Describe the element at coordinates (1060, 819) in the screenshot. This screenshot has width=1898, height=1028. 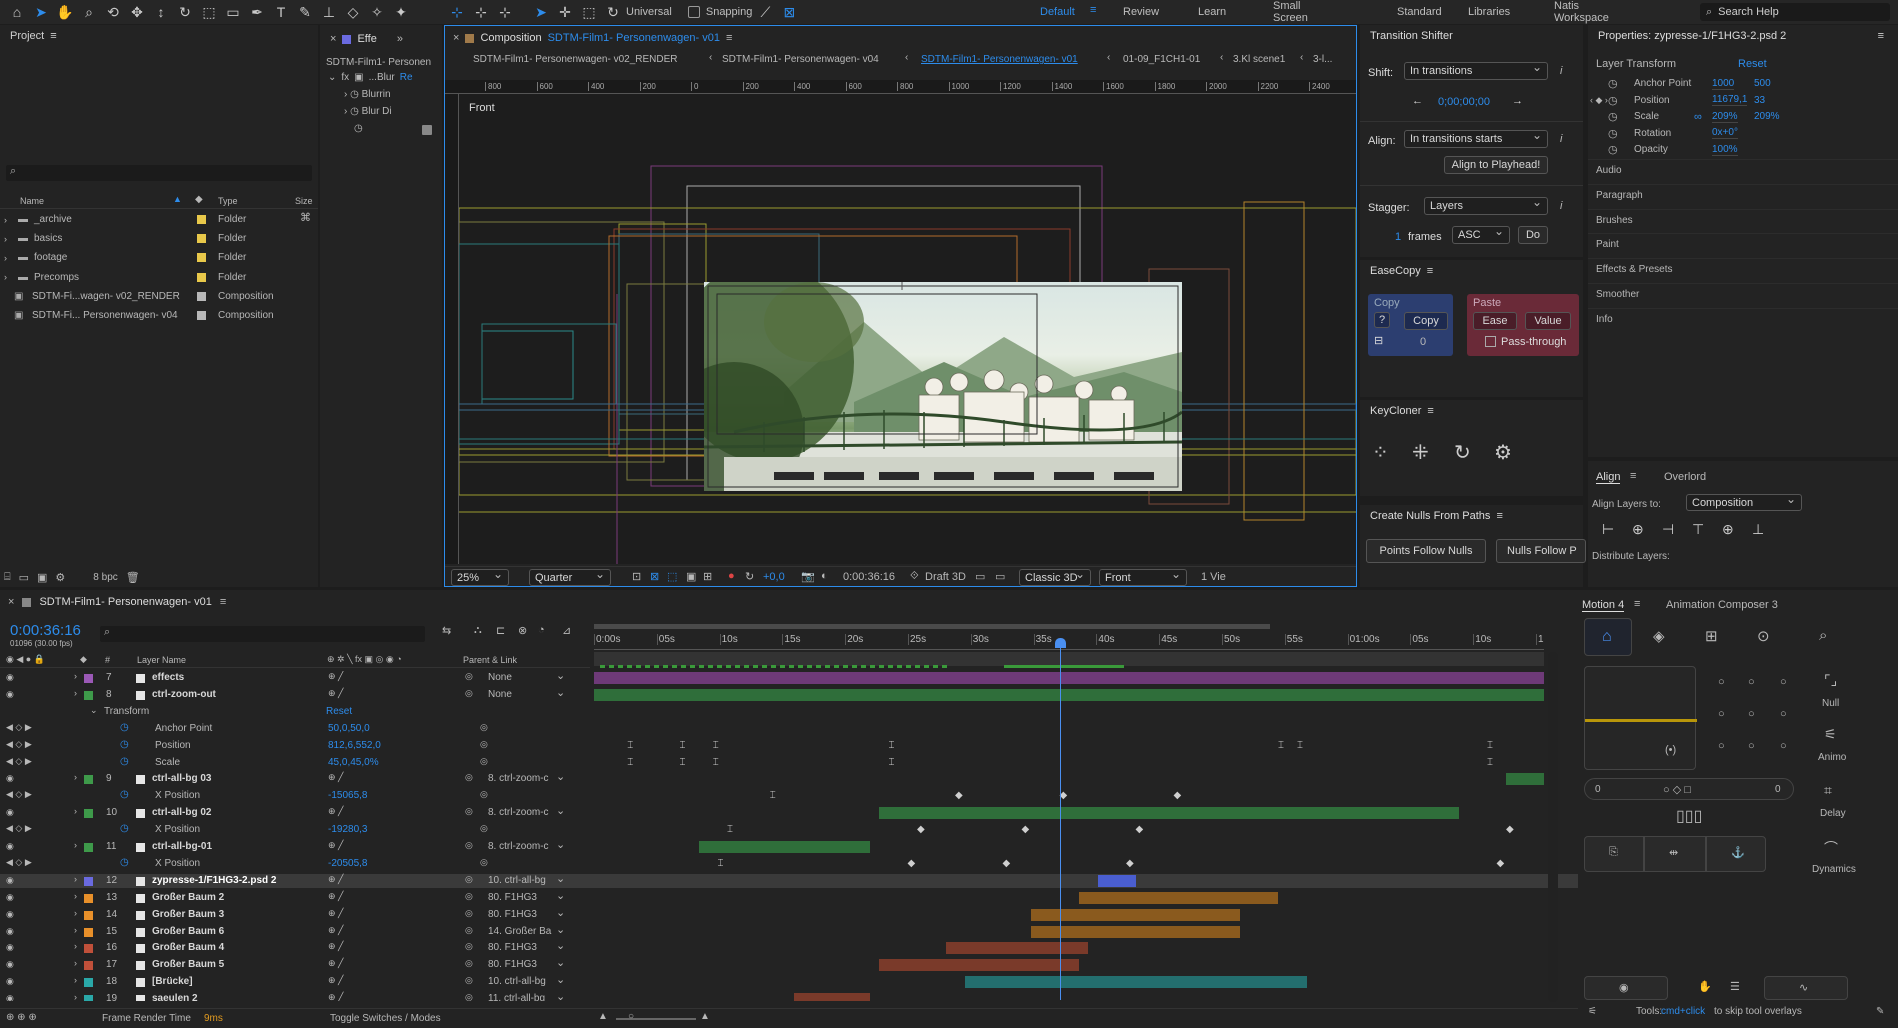
I see `playhead` at that location.